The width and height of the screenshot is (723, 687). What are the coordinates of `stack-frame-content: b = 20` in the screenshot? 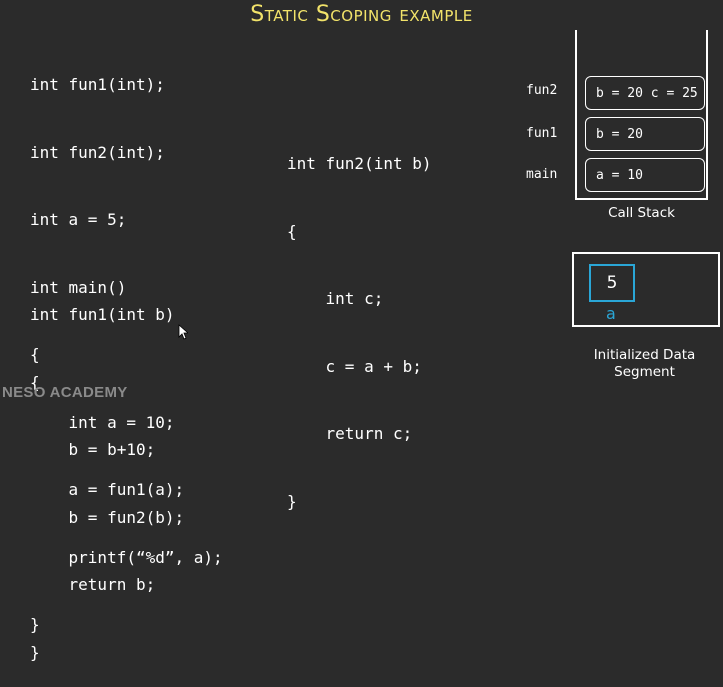 It's located at (619, 134).